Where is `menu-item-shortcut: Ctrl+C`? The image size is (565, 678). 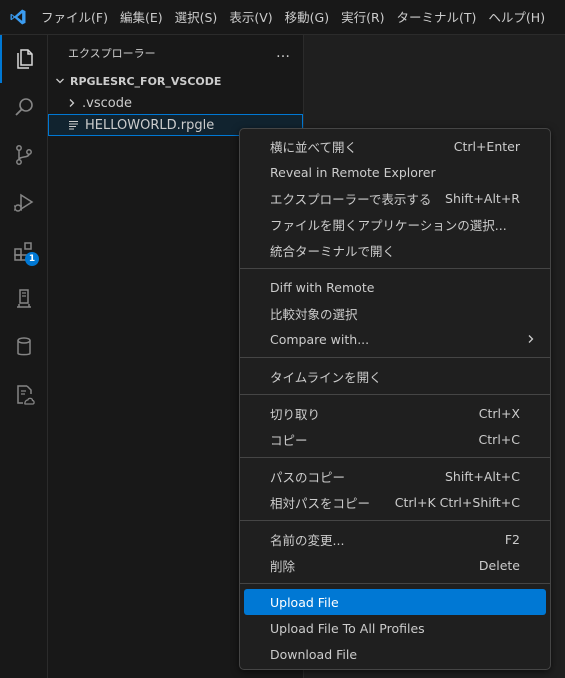 menu-item-shortcut: Ctrl+C is located at coordinates (499, 439).